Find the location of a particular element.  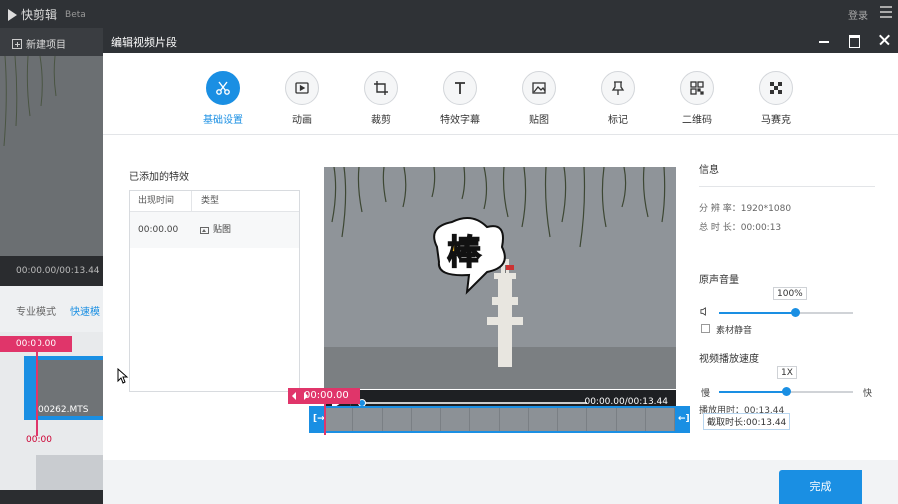

tool-tabs: 基础设置 动画 裁剪 特效字幕 贴图 标记 二维码 马赛克 is located at coordinates (500, 94).